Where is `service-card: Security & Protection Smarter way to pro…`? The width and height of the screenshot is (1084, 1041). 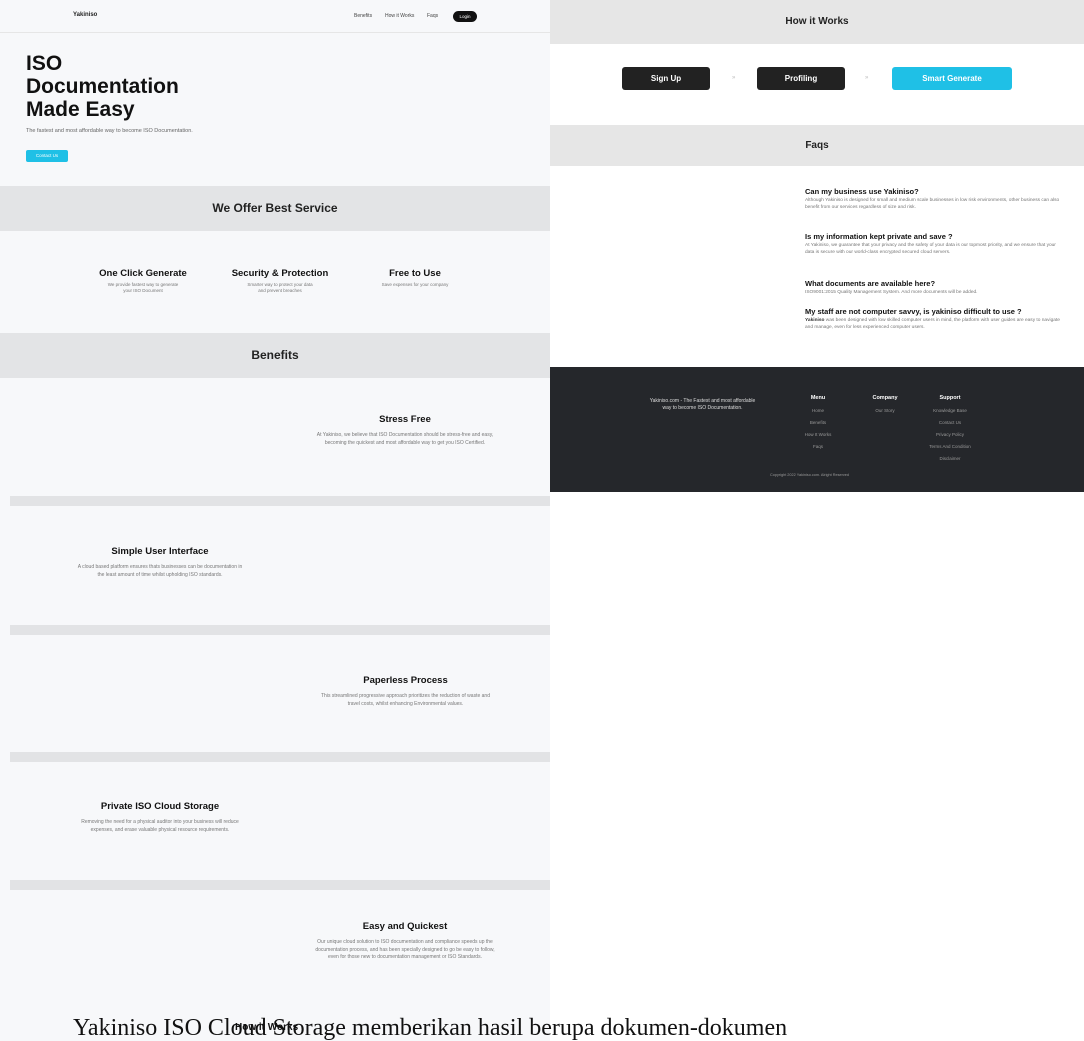 service-card: Security & Protection Smarter way to pro… is located at coordinates (280, 281).